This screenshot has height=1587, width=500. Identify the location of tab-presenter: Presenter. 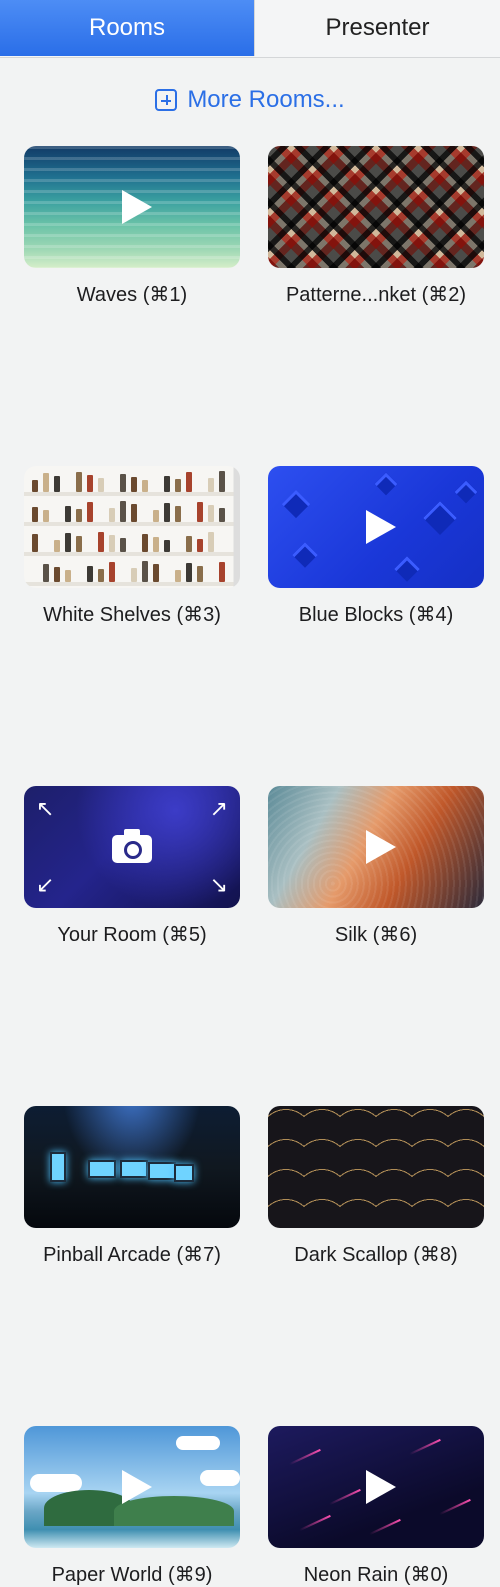
(377, 28).